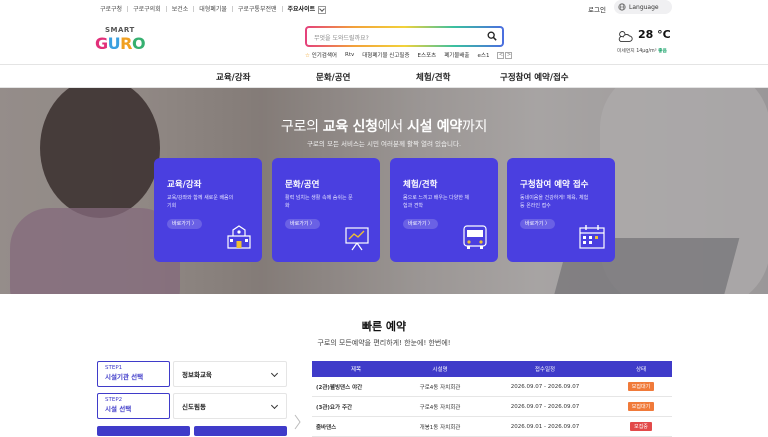 The width and height of the screenshot is (768, 437). I want to click on keyword-next-button: >, so click(509, 55).